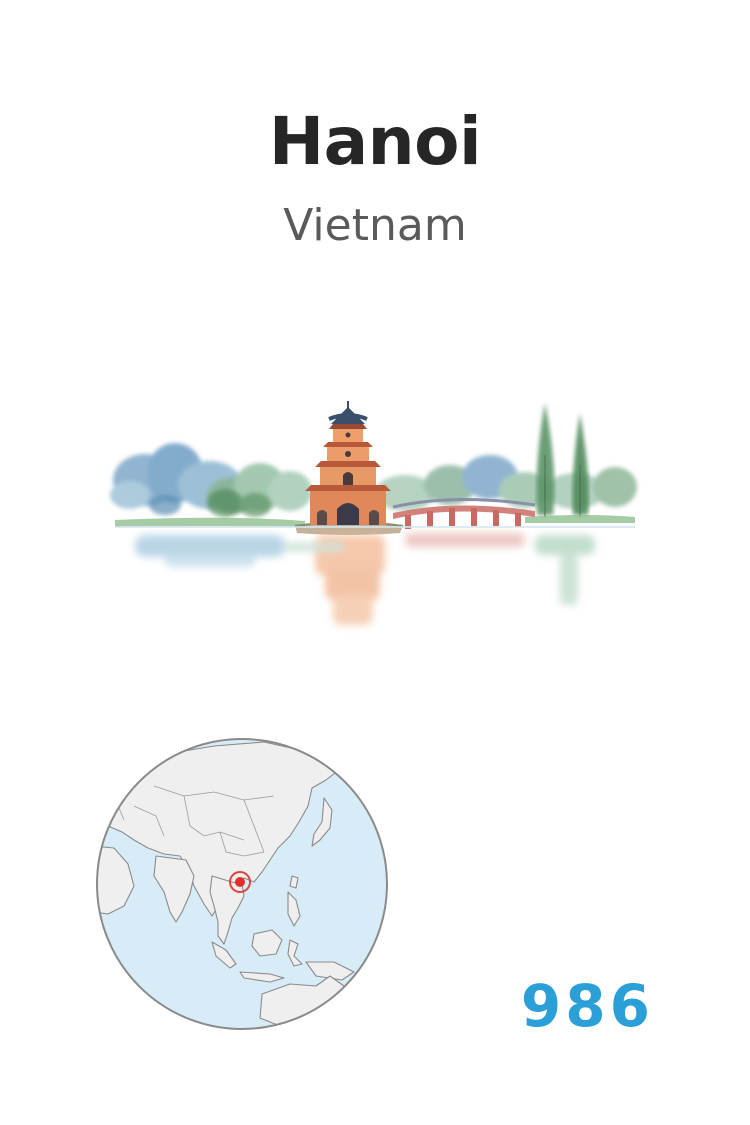  What do you see at coordinates (375, 141) in the screenshot?
I see `city-title: Hanoi` at bounding box center [375, 141].